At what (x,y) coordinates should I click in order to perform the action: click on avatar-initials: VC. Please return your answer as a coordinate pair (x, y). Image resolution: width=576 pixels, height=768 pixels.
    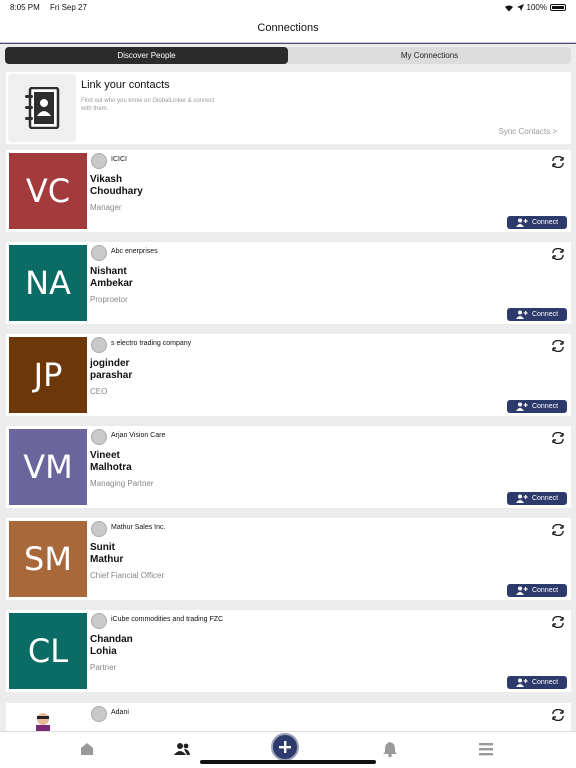
    Looking at the image, I should click on (48, 191).